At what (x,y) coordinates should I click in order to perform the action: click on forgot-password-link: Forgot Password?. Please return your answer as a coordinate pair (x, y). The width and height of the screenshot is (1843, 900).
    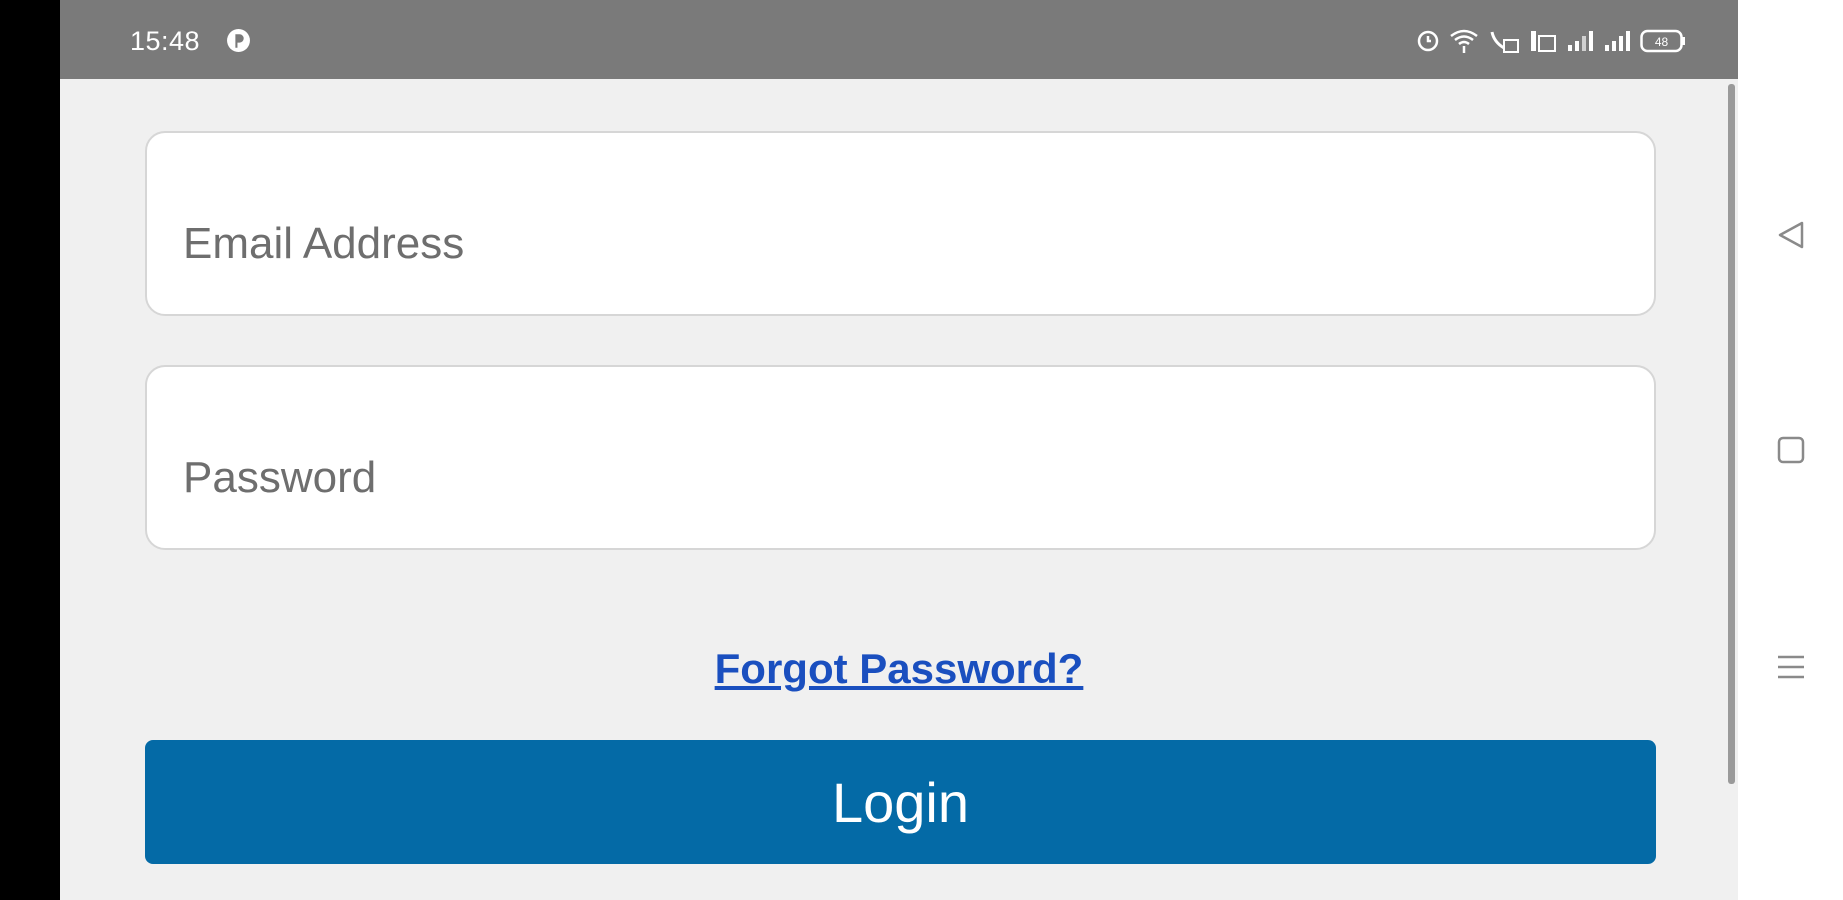
    Looking at the image, I should click on (899, 669).